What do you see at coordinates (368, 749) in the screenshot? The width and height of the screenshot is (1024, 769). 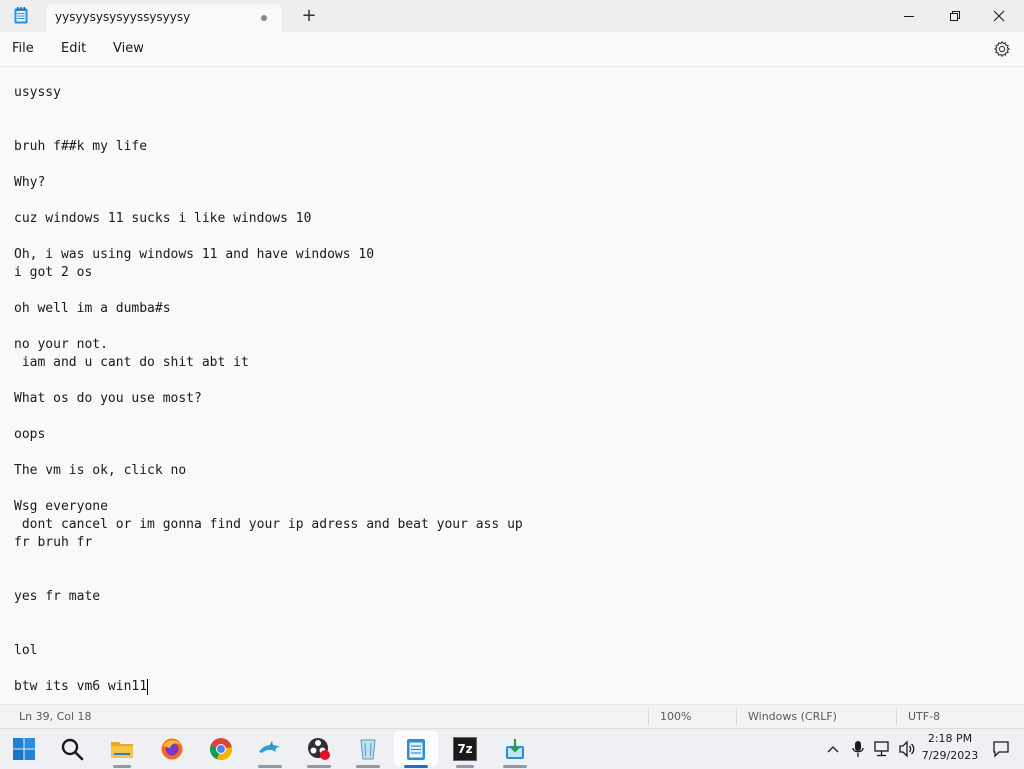 I see `recycle-bin-icon` at bounding box center [368, 749].